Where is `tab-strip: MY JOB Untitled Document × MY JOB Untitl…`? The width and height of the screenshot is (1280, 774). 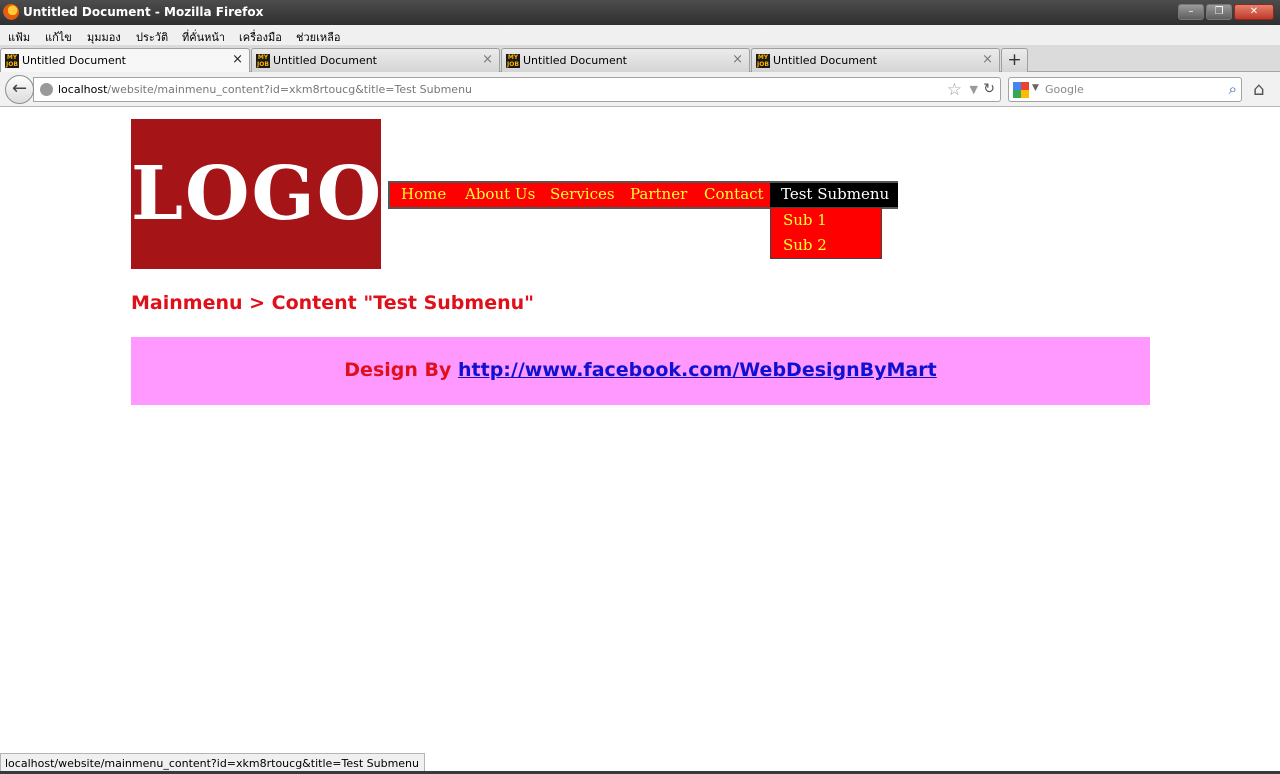
tab-strip: MY JOB Untitled Document × MY JOB Untitl… is located at coordinates (640, 59).